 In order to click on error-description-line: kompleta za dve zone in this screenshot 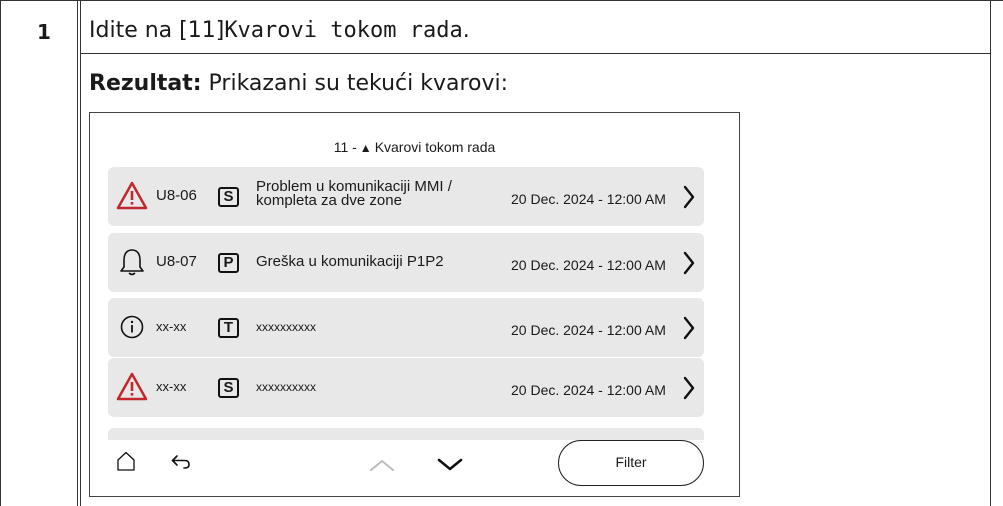, I will do `click(329, 200)`.